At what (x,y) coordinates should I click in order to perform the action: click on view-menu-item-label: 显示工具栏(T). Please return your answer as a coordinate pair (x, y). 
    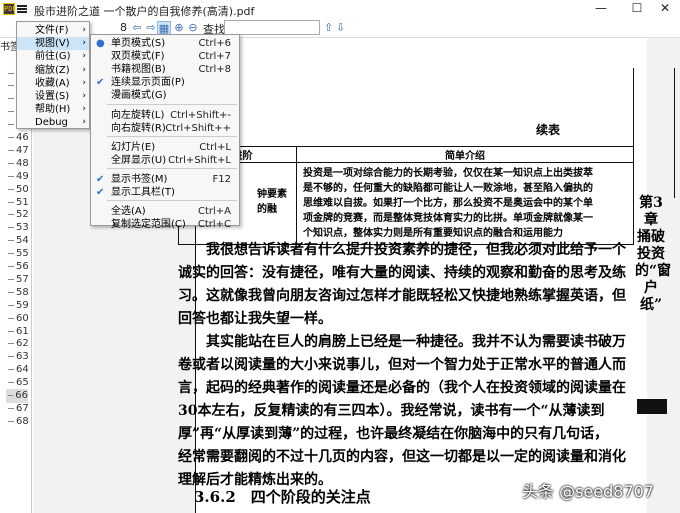
    Looking at the image, I should click on (143, 192).